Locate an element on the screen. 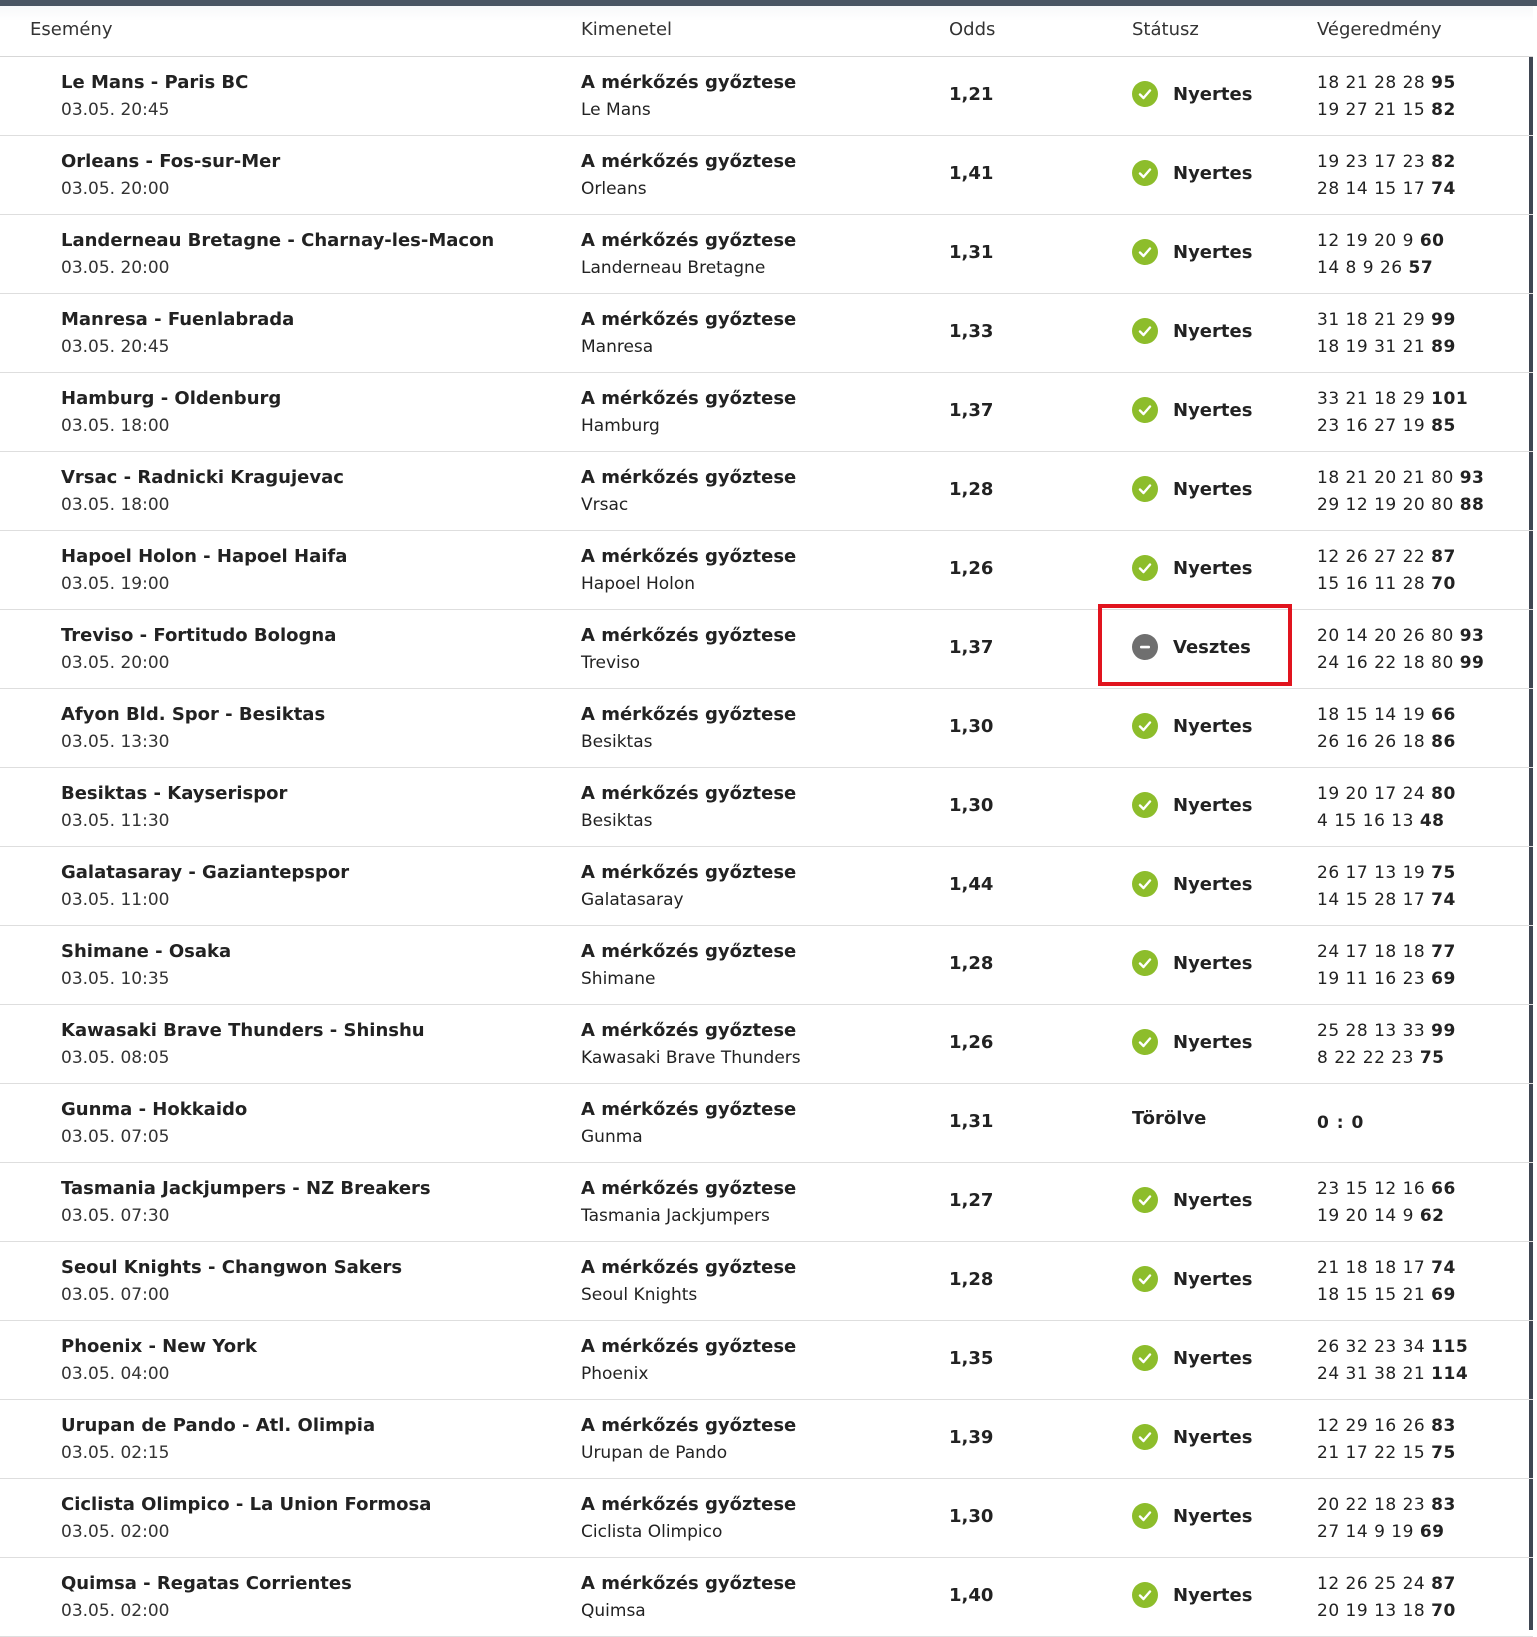 The width and height of the screenshot is (1537, 1637). event-name: Urupan de Pando - Atl. Olimpia is located at coordinates (218, 1426).